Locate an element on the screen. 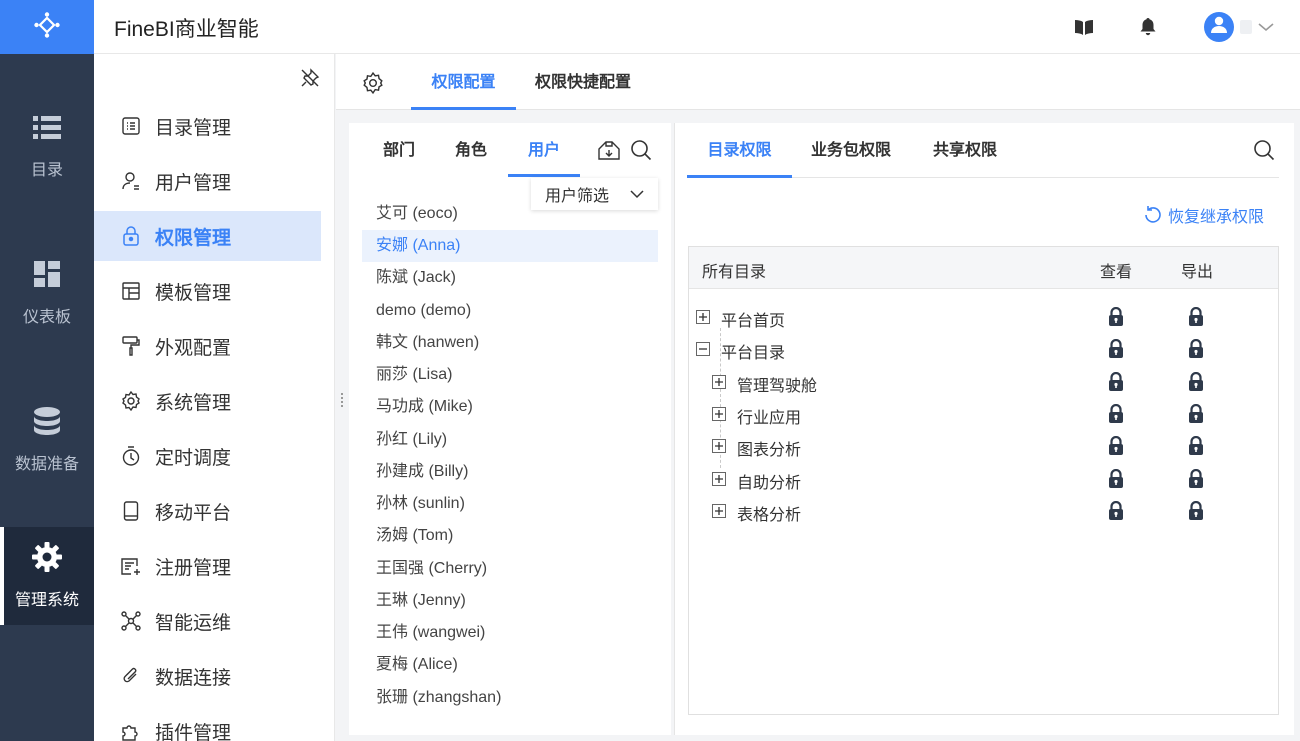  dashboard-icon is located at coordinates (47, 274).